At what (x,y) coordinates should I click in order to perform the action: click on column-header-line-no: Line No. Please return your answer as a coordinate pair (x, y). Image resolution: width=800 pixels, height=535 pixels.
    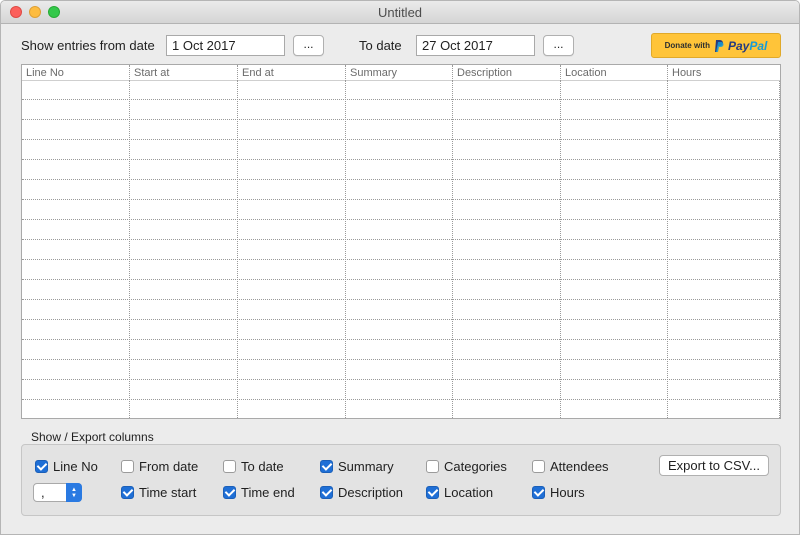
    Looking at the image, I should click on (75, 73).